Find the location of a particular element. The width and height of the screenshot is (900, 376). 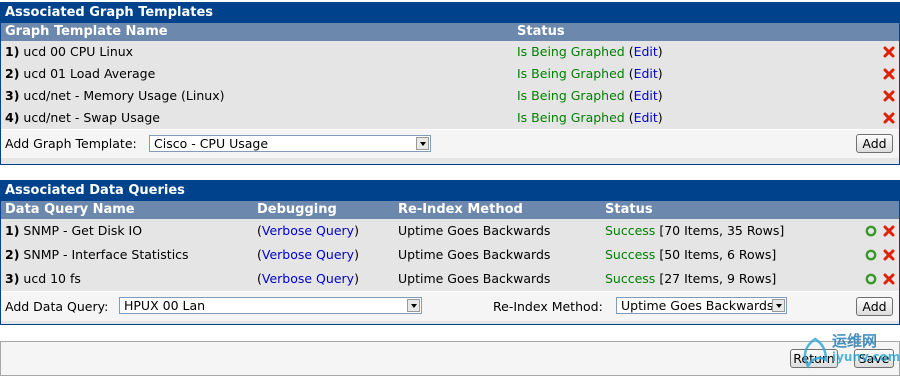

form-footer: Return Save is located at coordinates (450, 358).